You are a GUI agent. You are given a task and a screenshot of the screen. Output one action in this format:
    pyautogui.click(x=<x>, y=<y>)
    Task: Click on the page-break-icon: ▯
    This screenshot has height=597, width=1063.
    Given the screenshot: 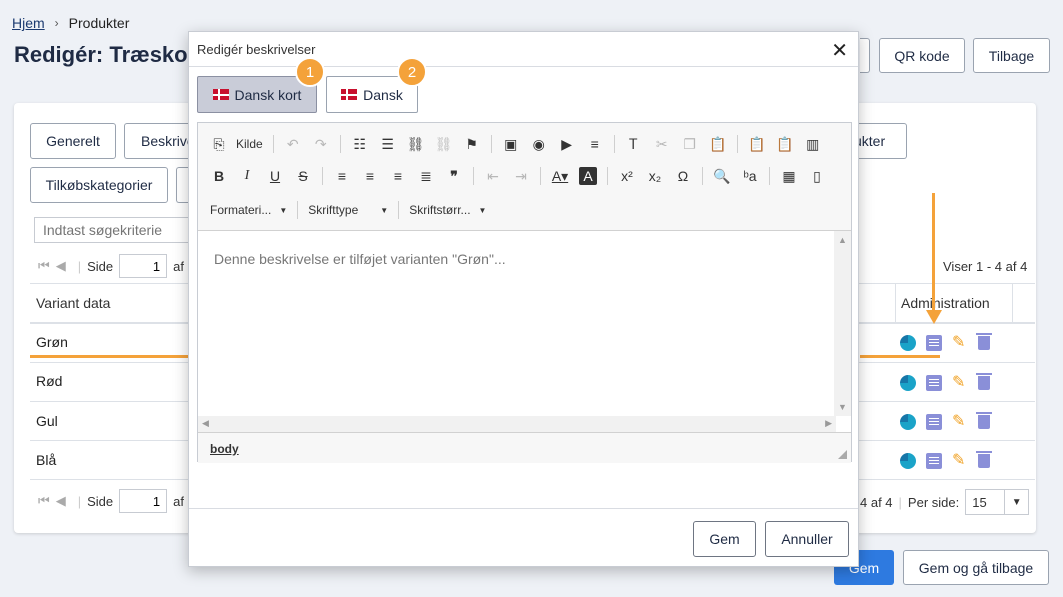 What is the action you would take?
    pyautogui.click(x=817, y=176)
    